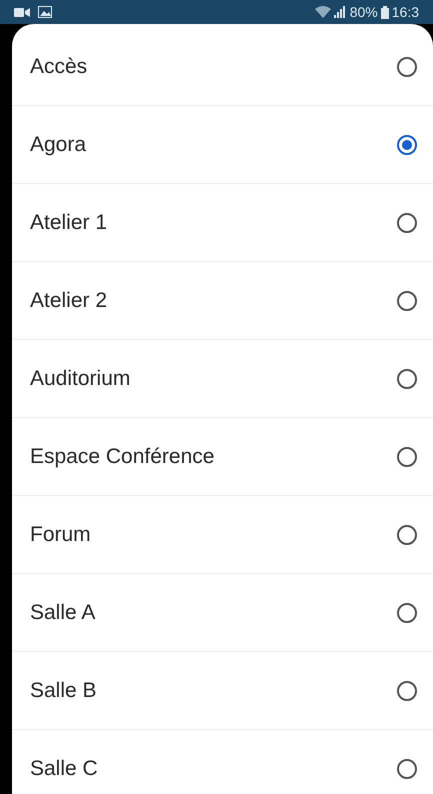 This screenshot has height=794, width=433. What do you see at coordinates (322, 12) in the screenshot?
I see `wifi-icon` at bounding box center [322, 12].